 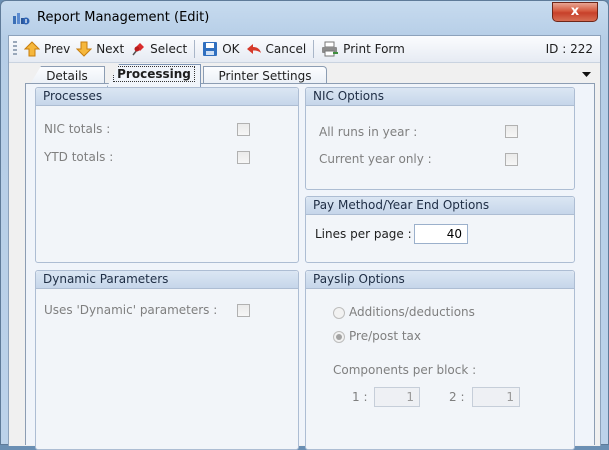 I want to click on current-year-checkbox, so click(x=511, y=159).